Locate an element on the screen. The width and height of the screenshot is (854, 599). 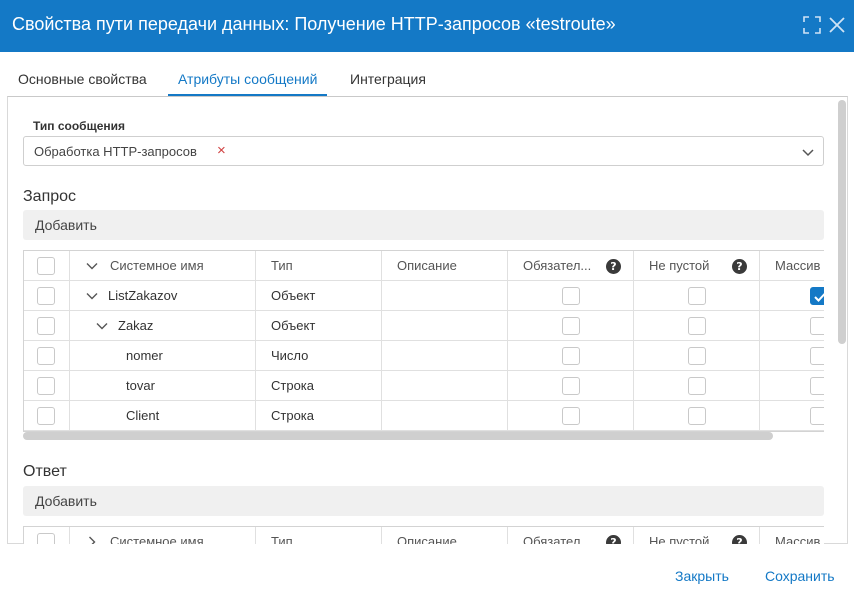
request-section-title: Запрос is located at coordinates (50, 196).